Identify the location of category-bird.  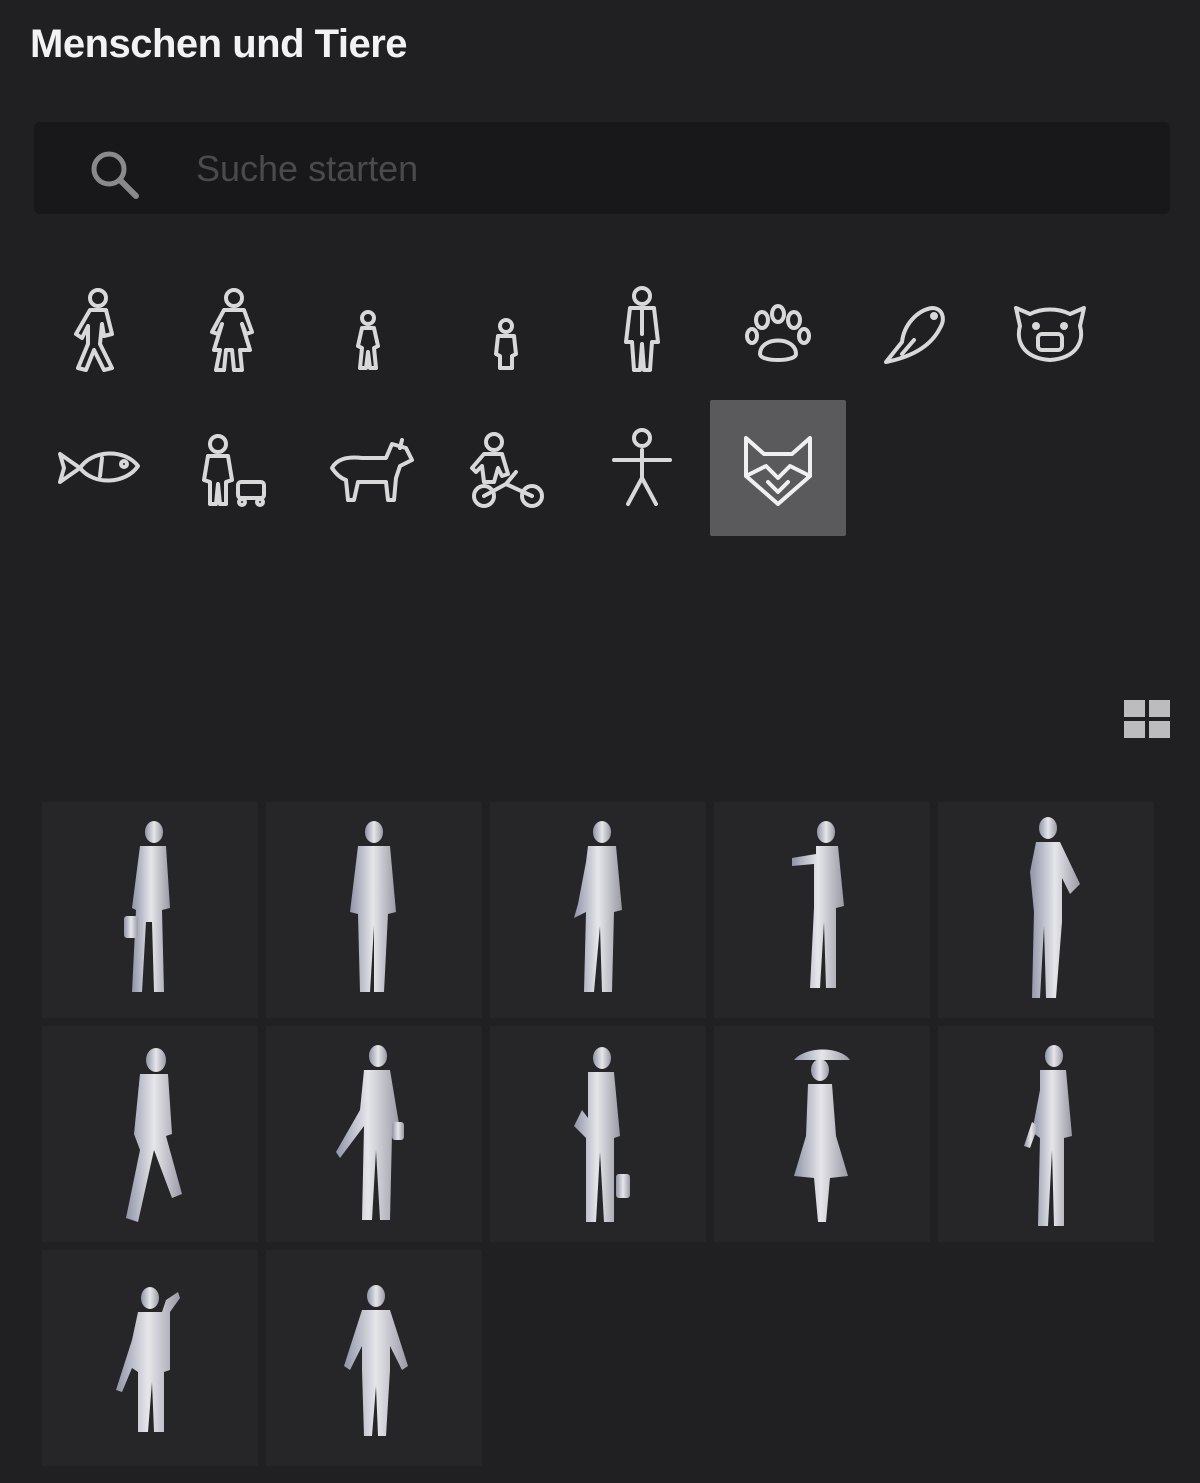
(914, 332).